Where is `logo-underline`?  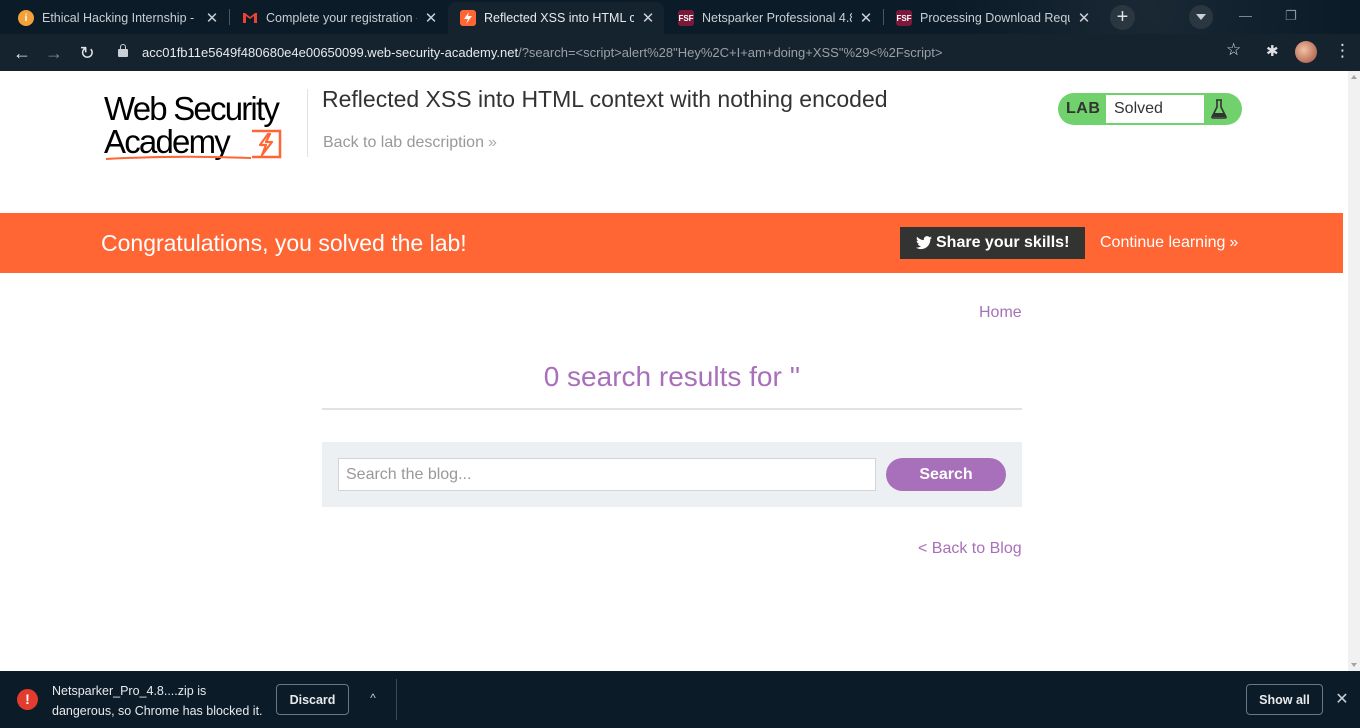 logo-underline is located at coordinates (178, 157).